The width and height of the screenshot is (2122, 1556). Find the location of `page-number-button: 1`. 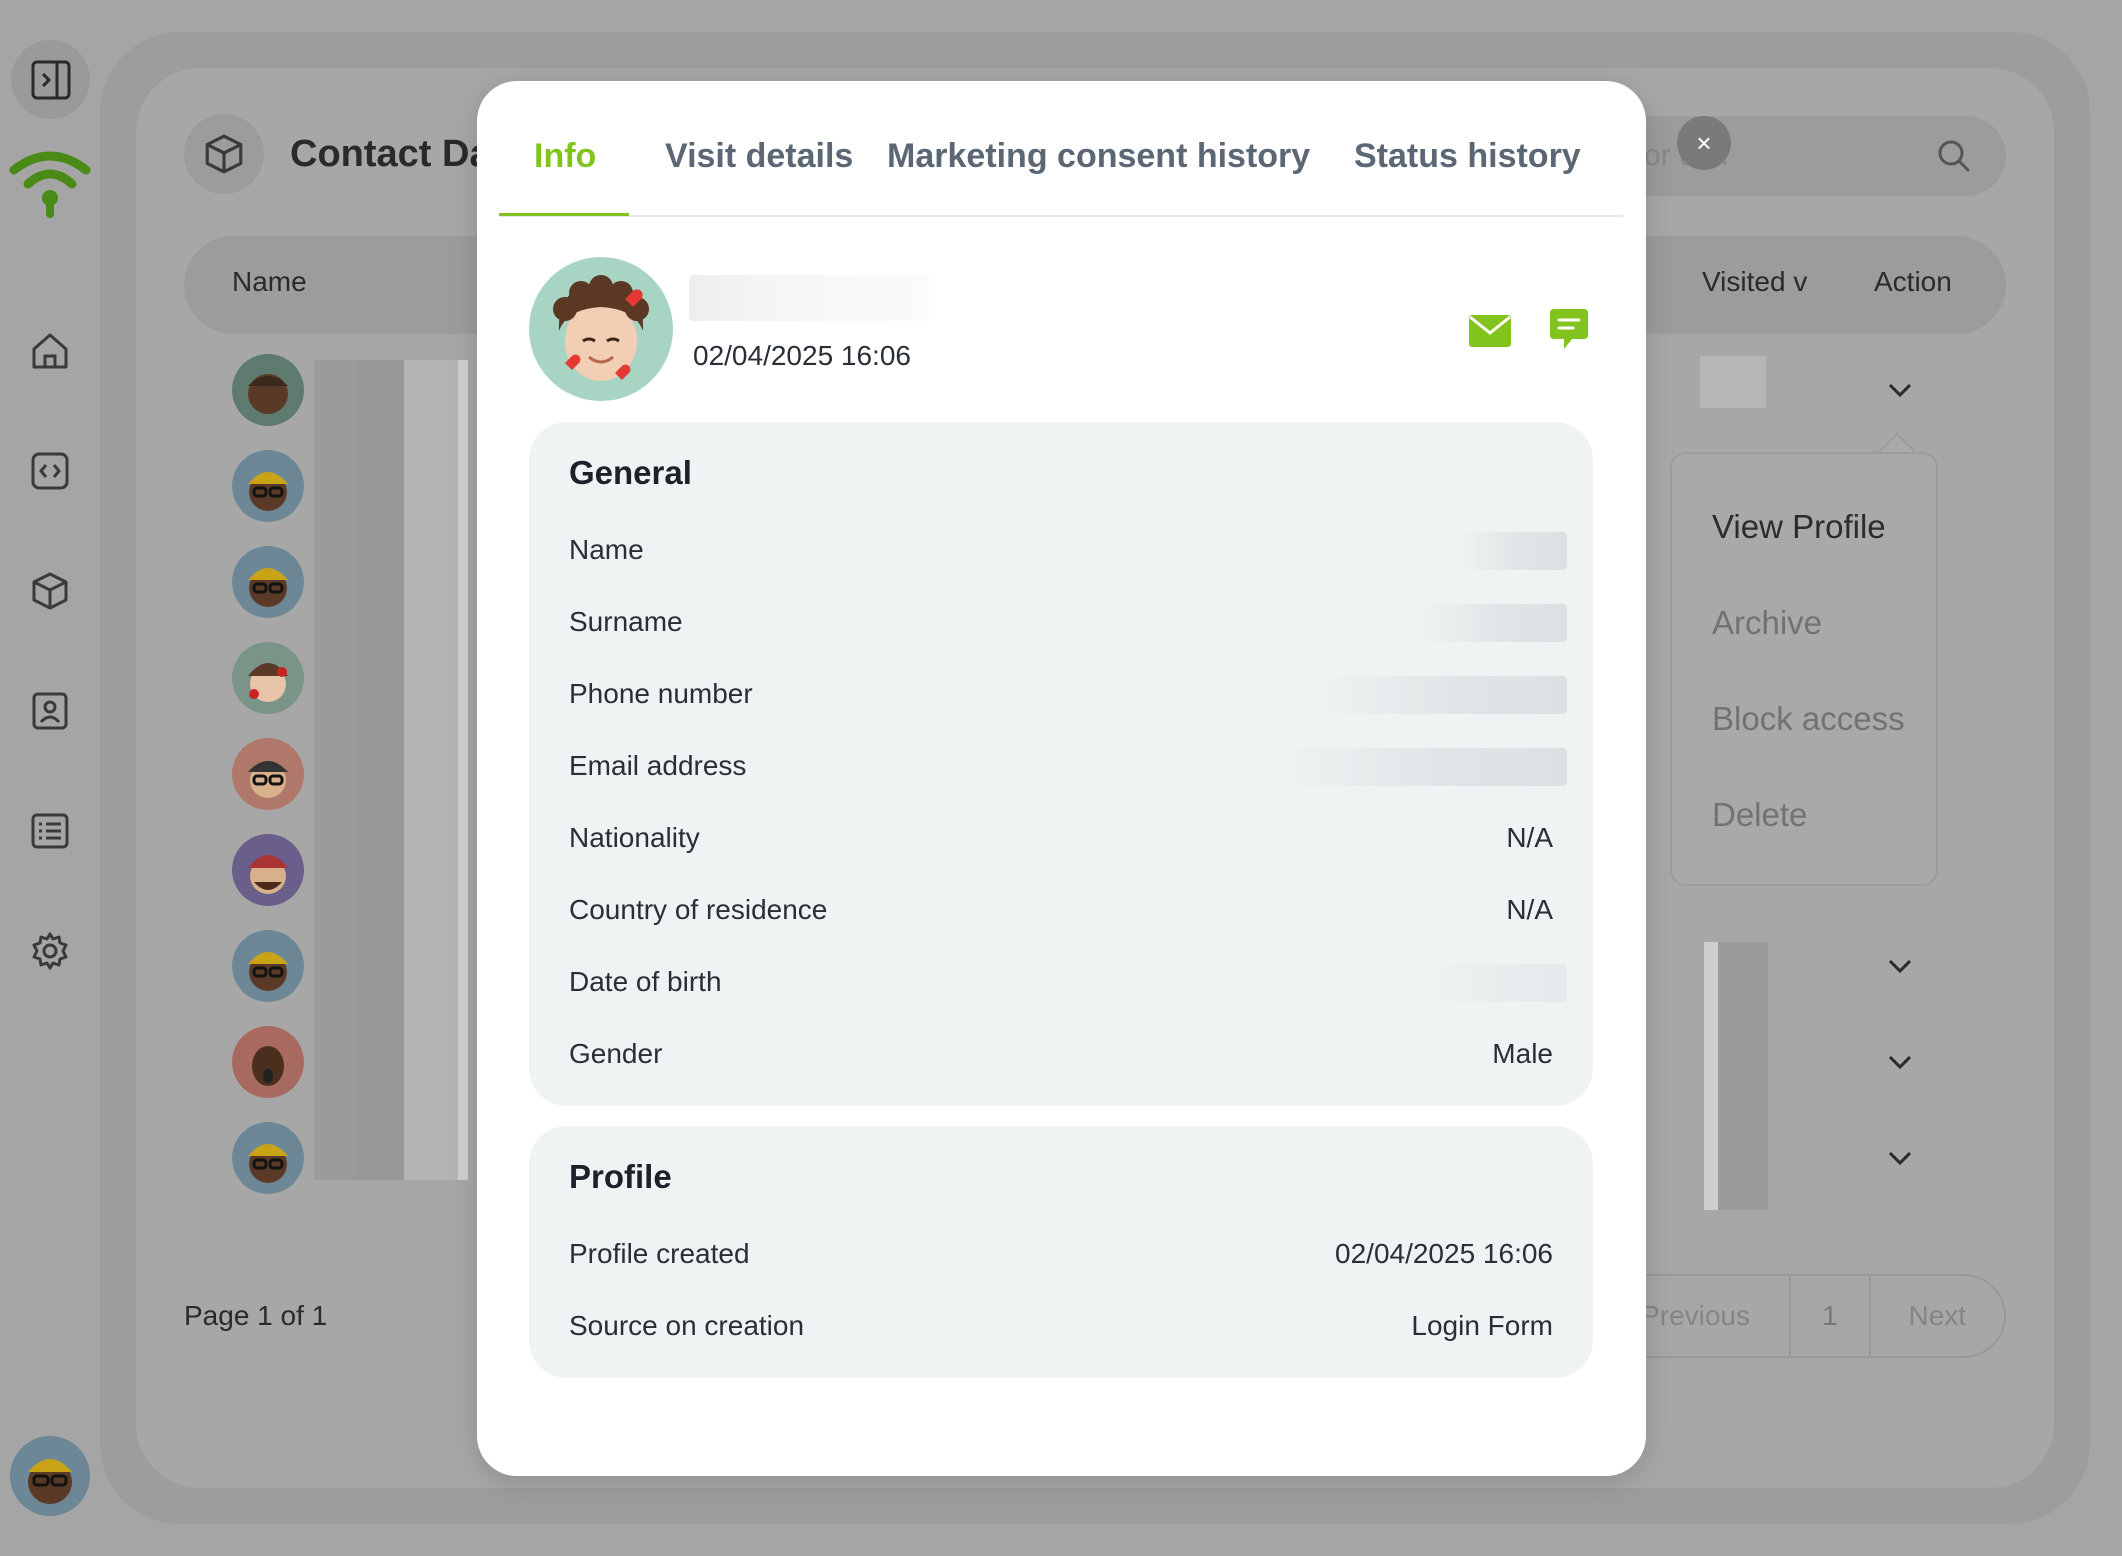

page-number-button: 1 is located at coordinates (1830, 1316).